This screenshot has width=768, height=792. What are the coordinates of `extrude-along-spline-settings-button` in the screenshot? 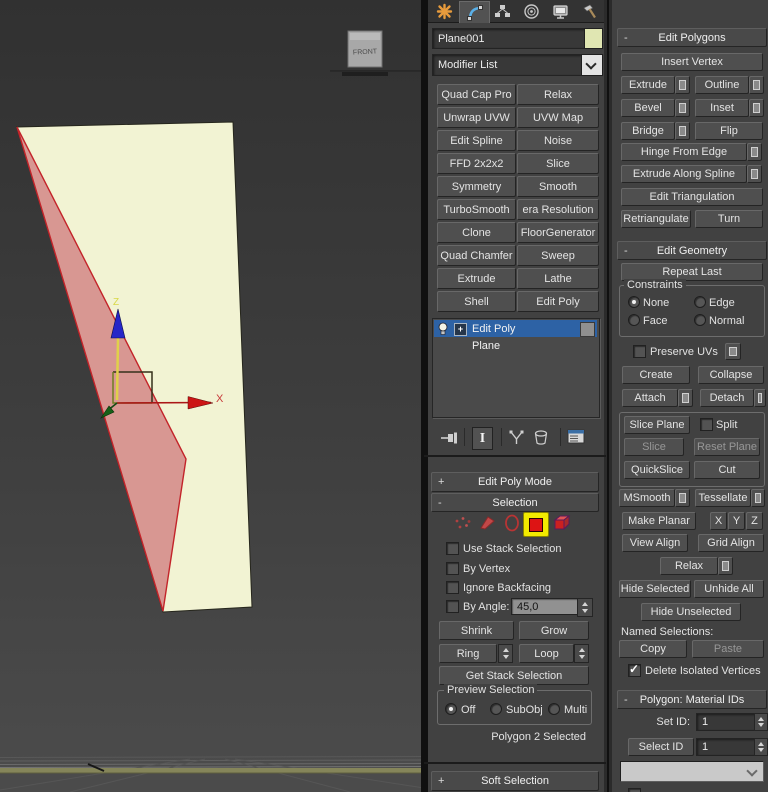 It's located at (754, 174).